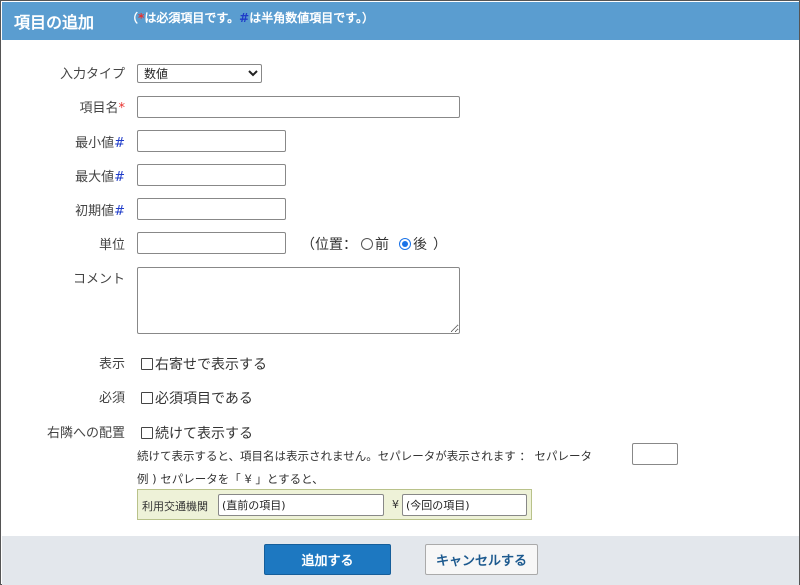  Describe the element at coordinates (111, 398) in the screenshot. I see `required-label: 必須` at that location.